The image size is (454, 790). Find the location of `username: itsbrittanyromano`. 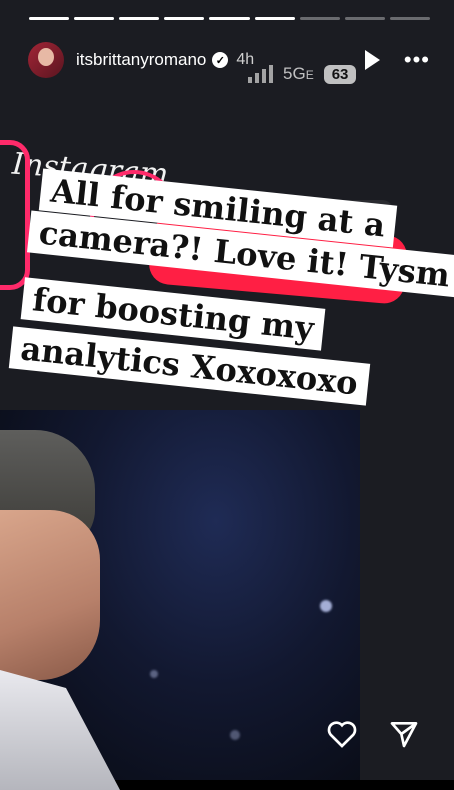

username: itsbrittanyromano is located at coordinates (141, 60).